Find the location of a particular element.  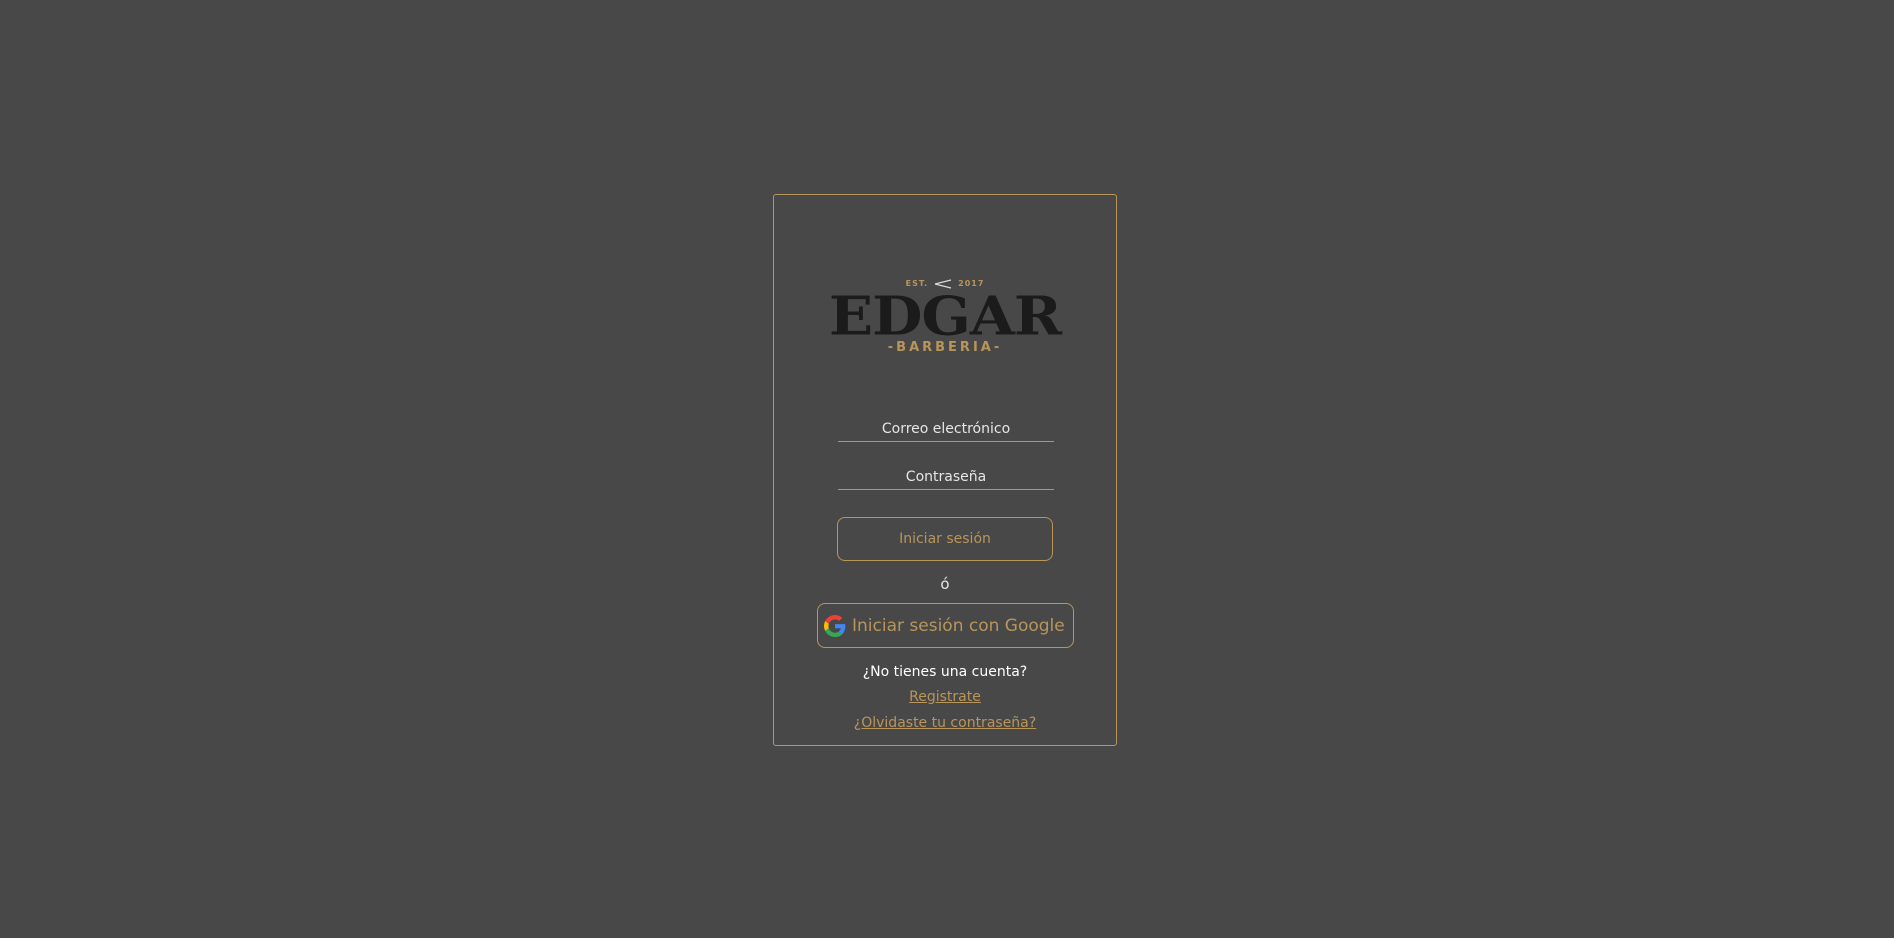

register-link-row: Registrate is located at coordinates (945, 697).